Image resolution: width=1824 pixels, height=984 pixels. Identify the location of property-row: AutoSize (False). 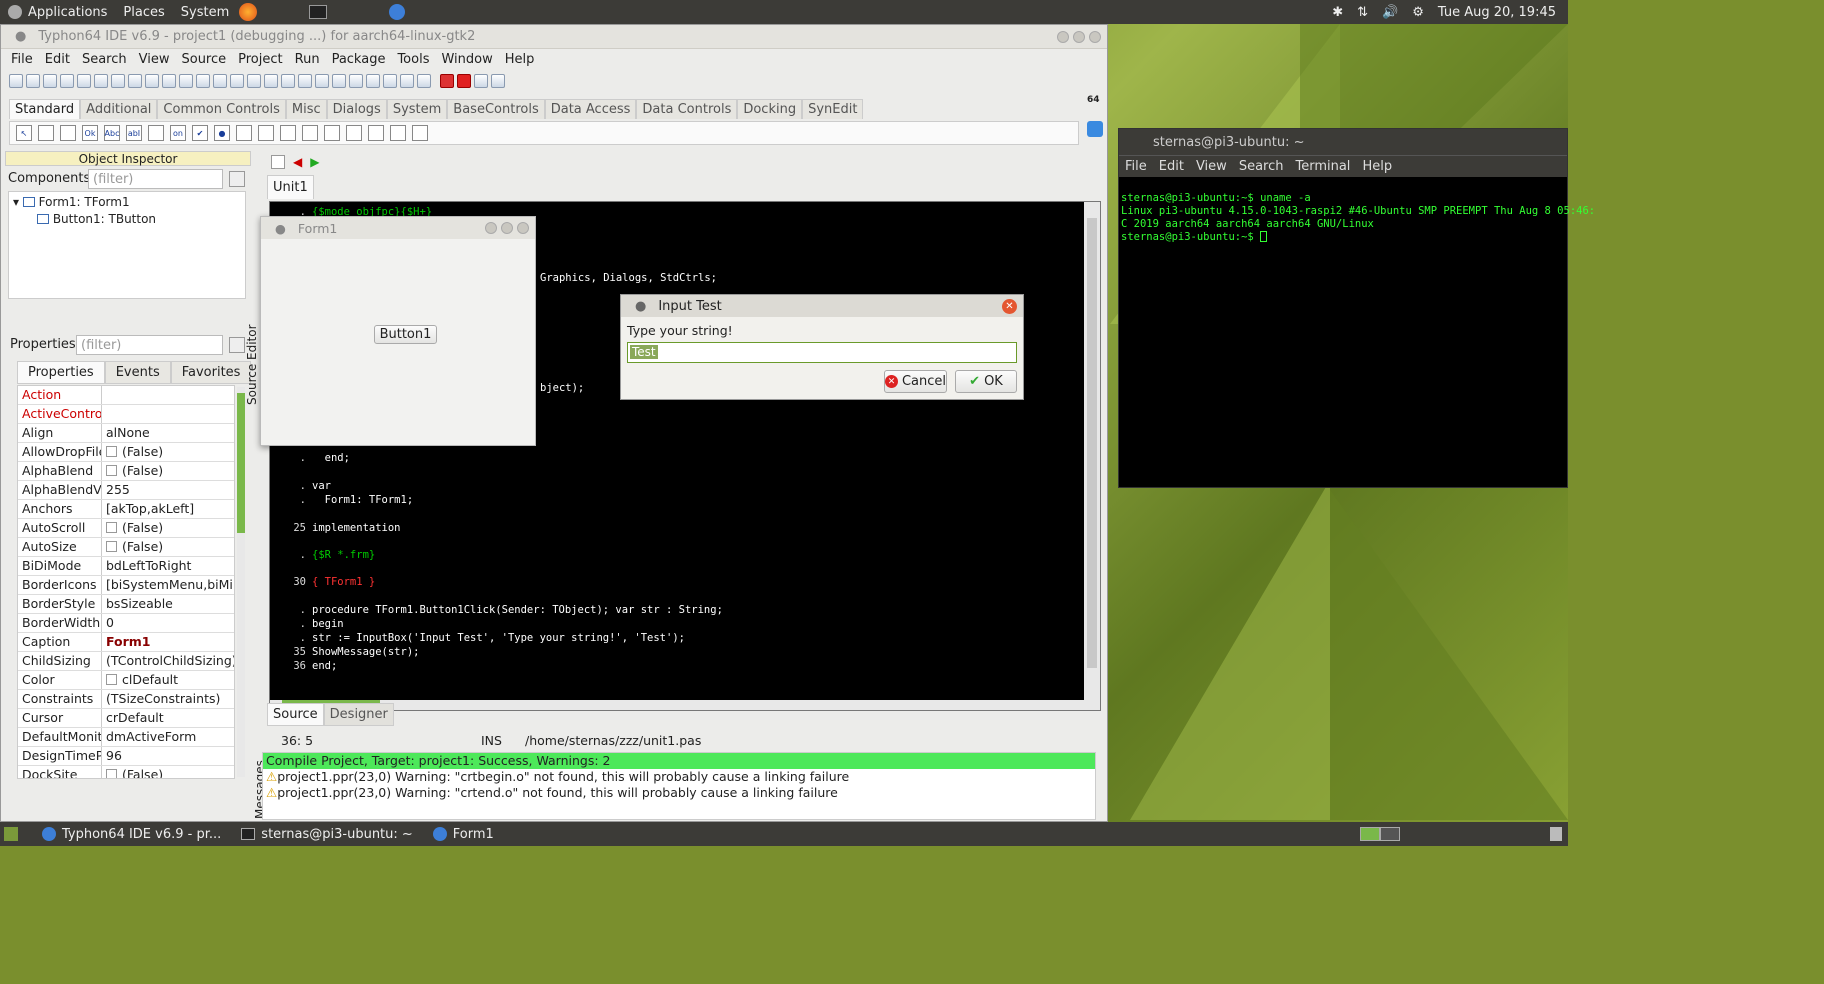
(126, 547).